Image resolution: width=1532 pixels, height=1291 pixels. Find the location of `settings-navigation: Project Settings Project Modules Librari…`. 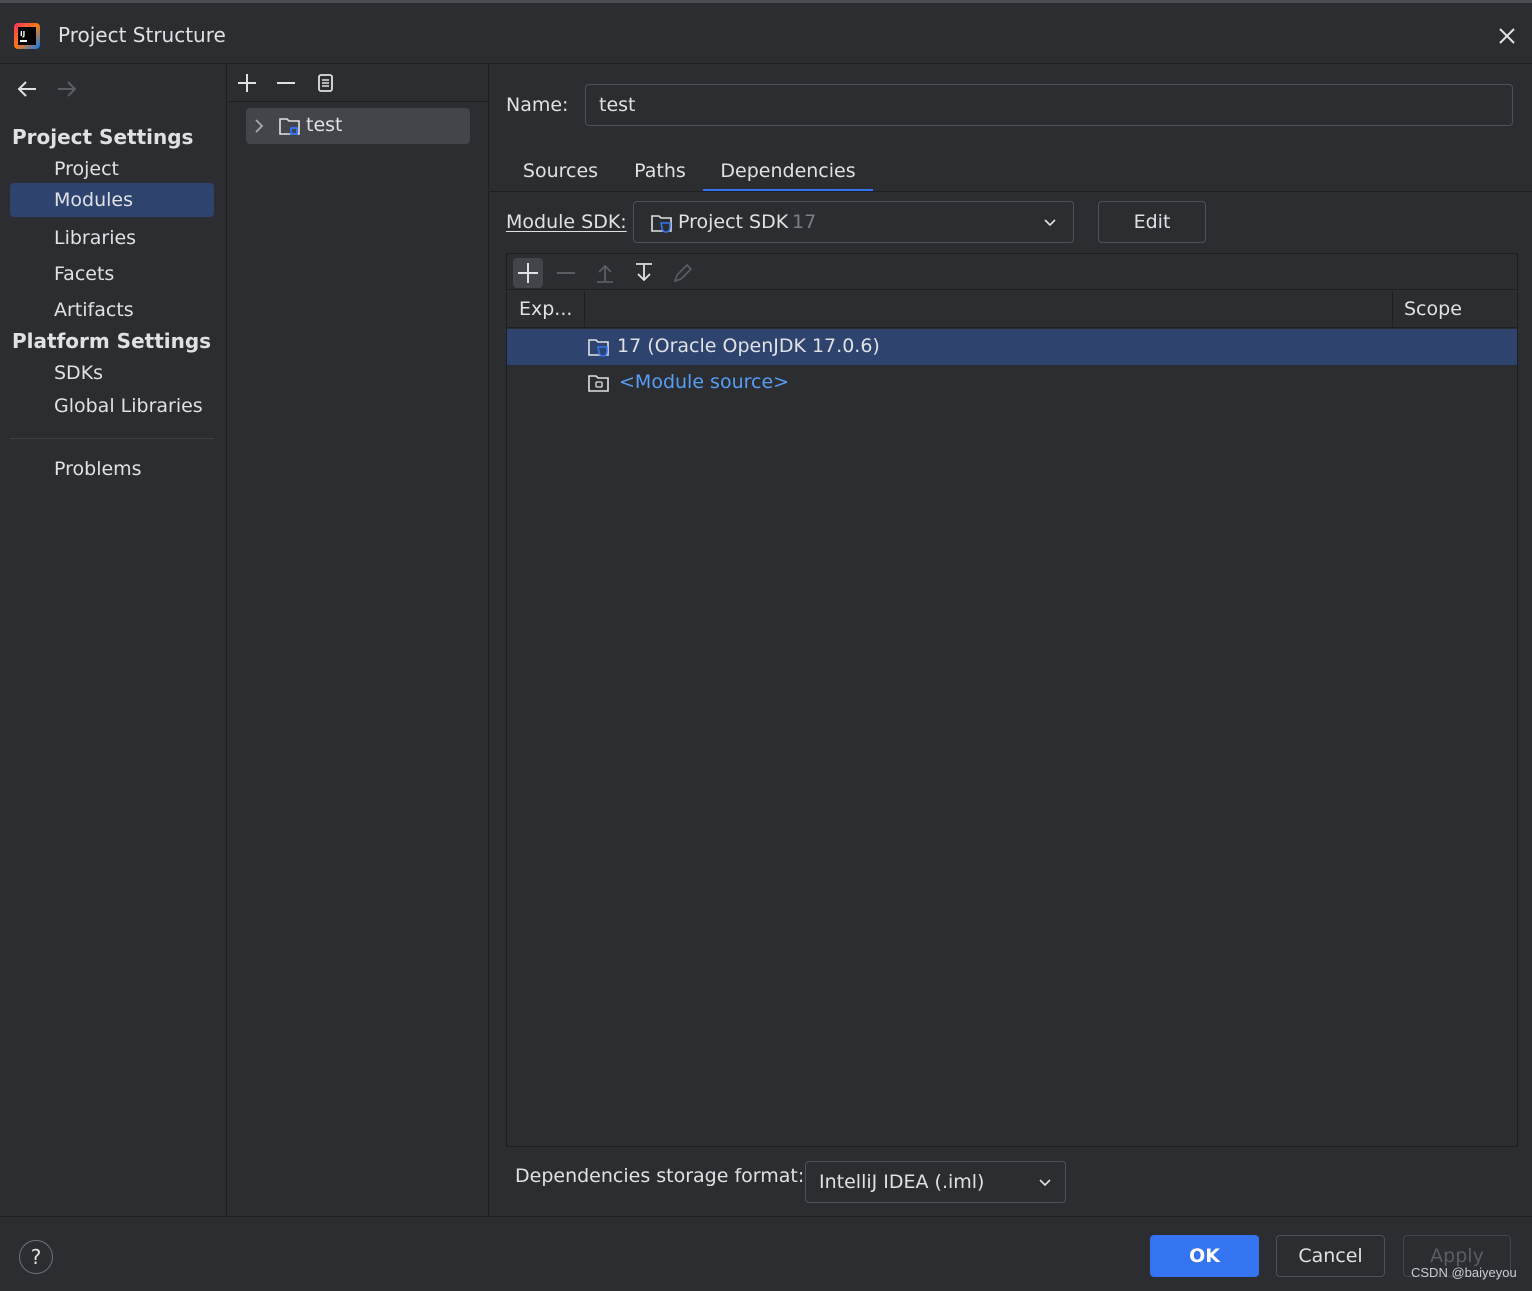

settings-navigation: Project Settings Project Modules Librari… is located at coordinates (113, 640).